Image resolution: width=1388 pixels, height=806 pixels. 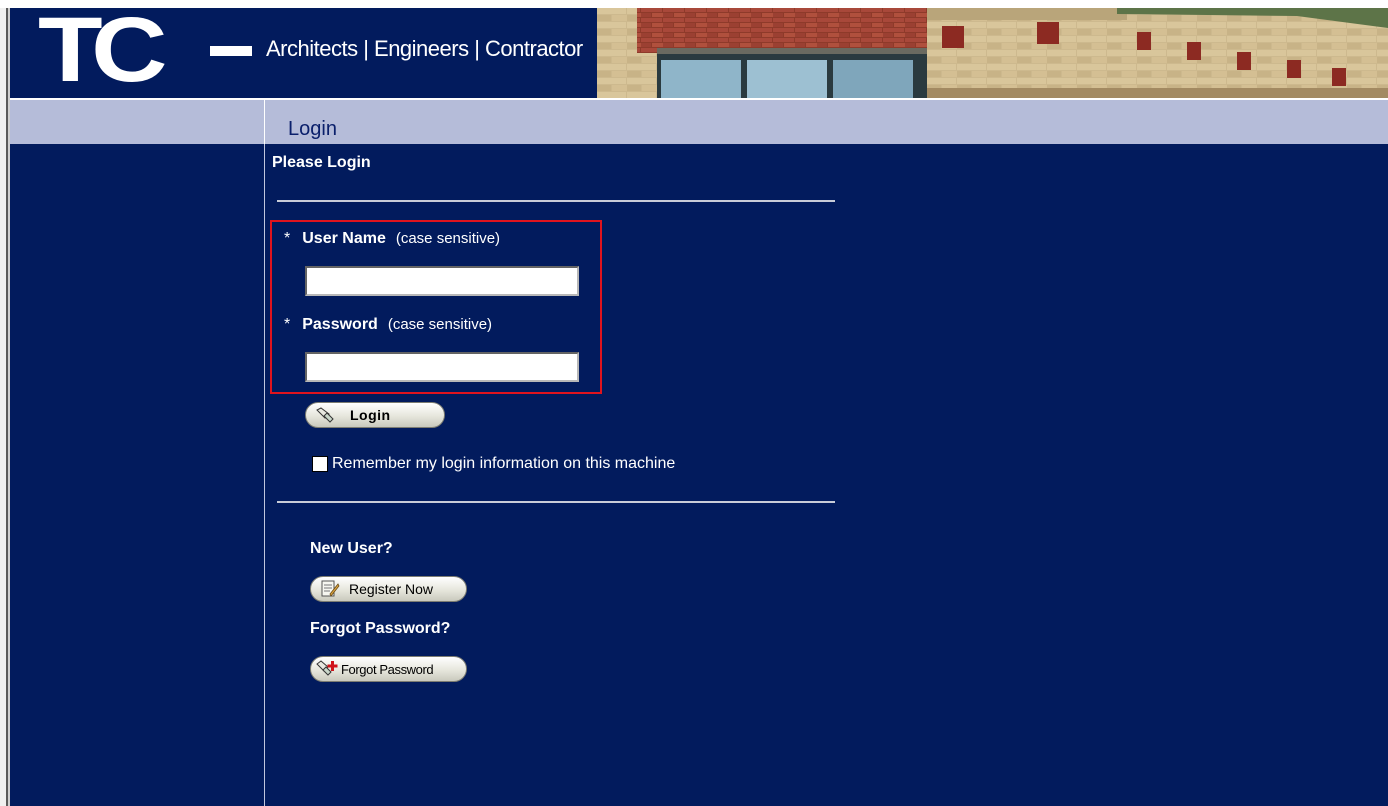 I want to click on login-button-label: Login, so click(x=370, y=415).